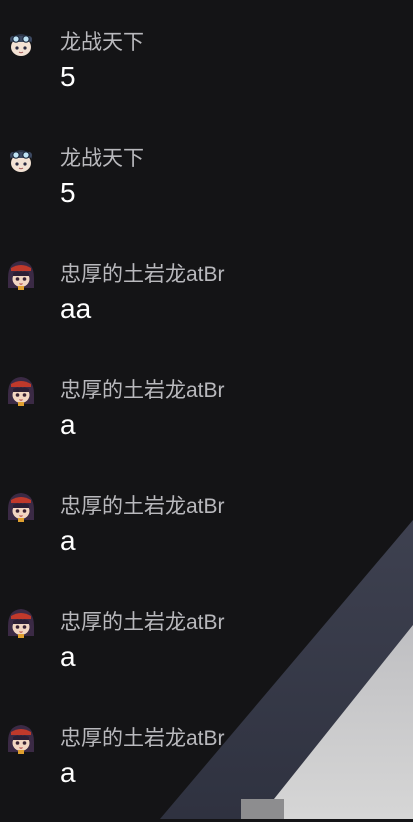 The width and height of the screenshot is (413, 822). Describe the element at coordinates (76, 308) in the screenshot. I see `chat-message-text: aa` at that location.